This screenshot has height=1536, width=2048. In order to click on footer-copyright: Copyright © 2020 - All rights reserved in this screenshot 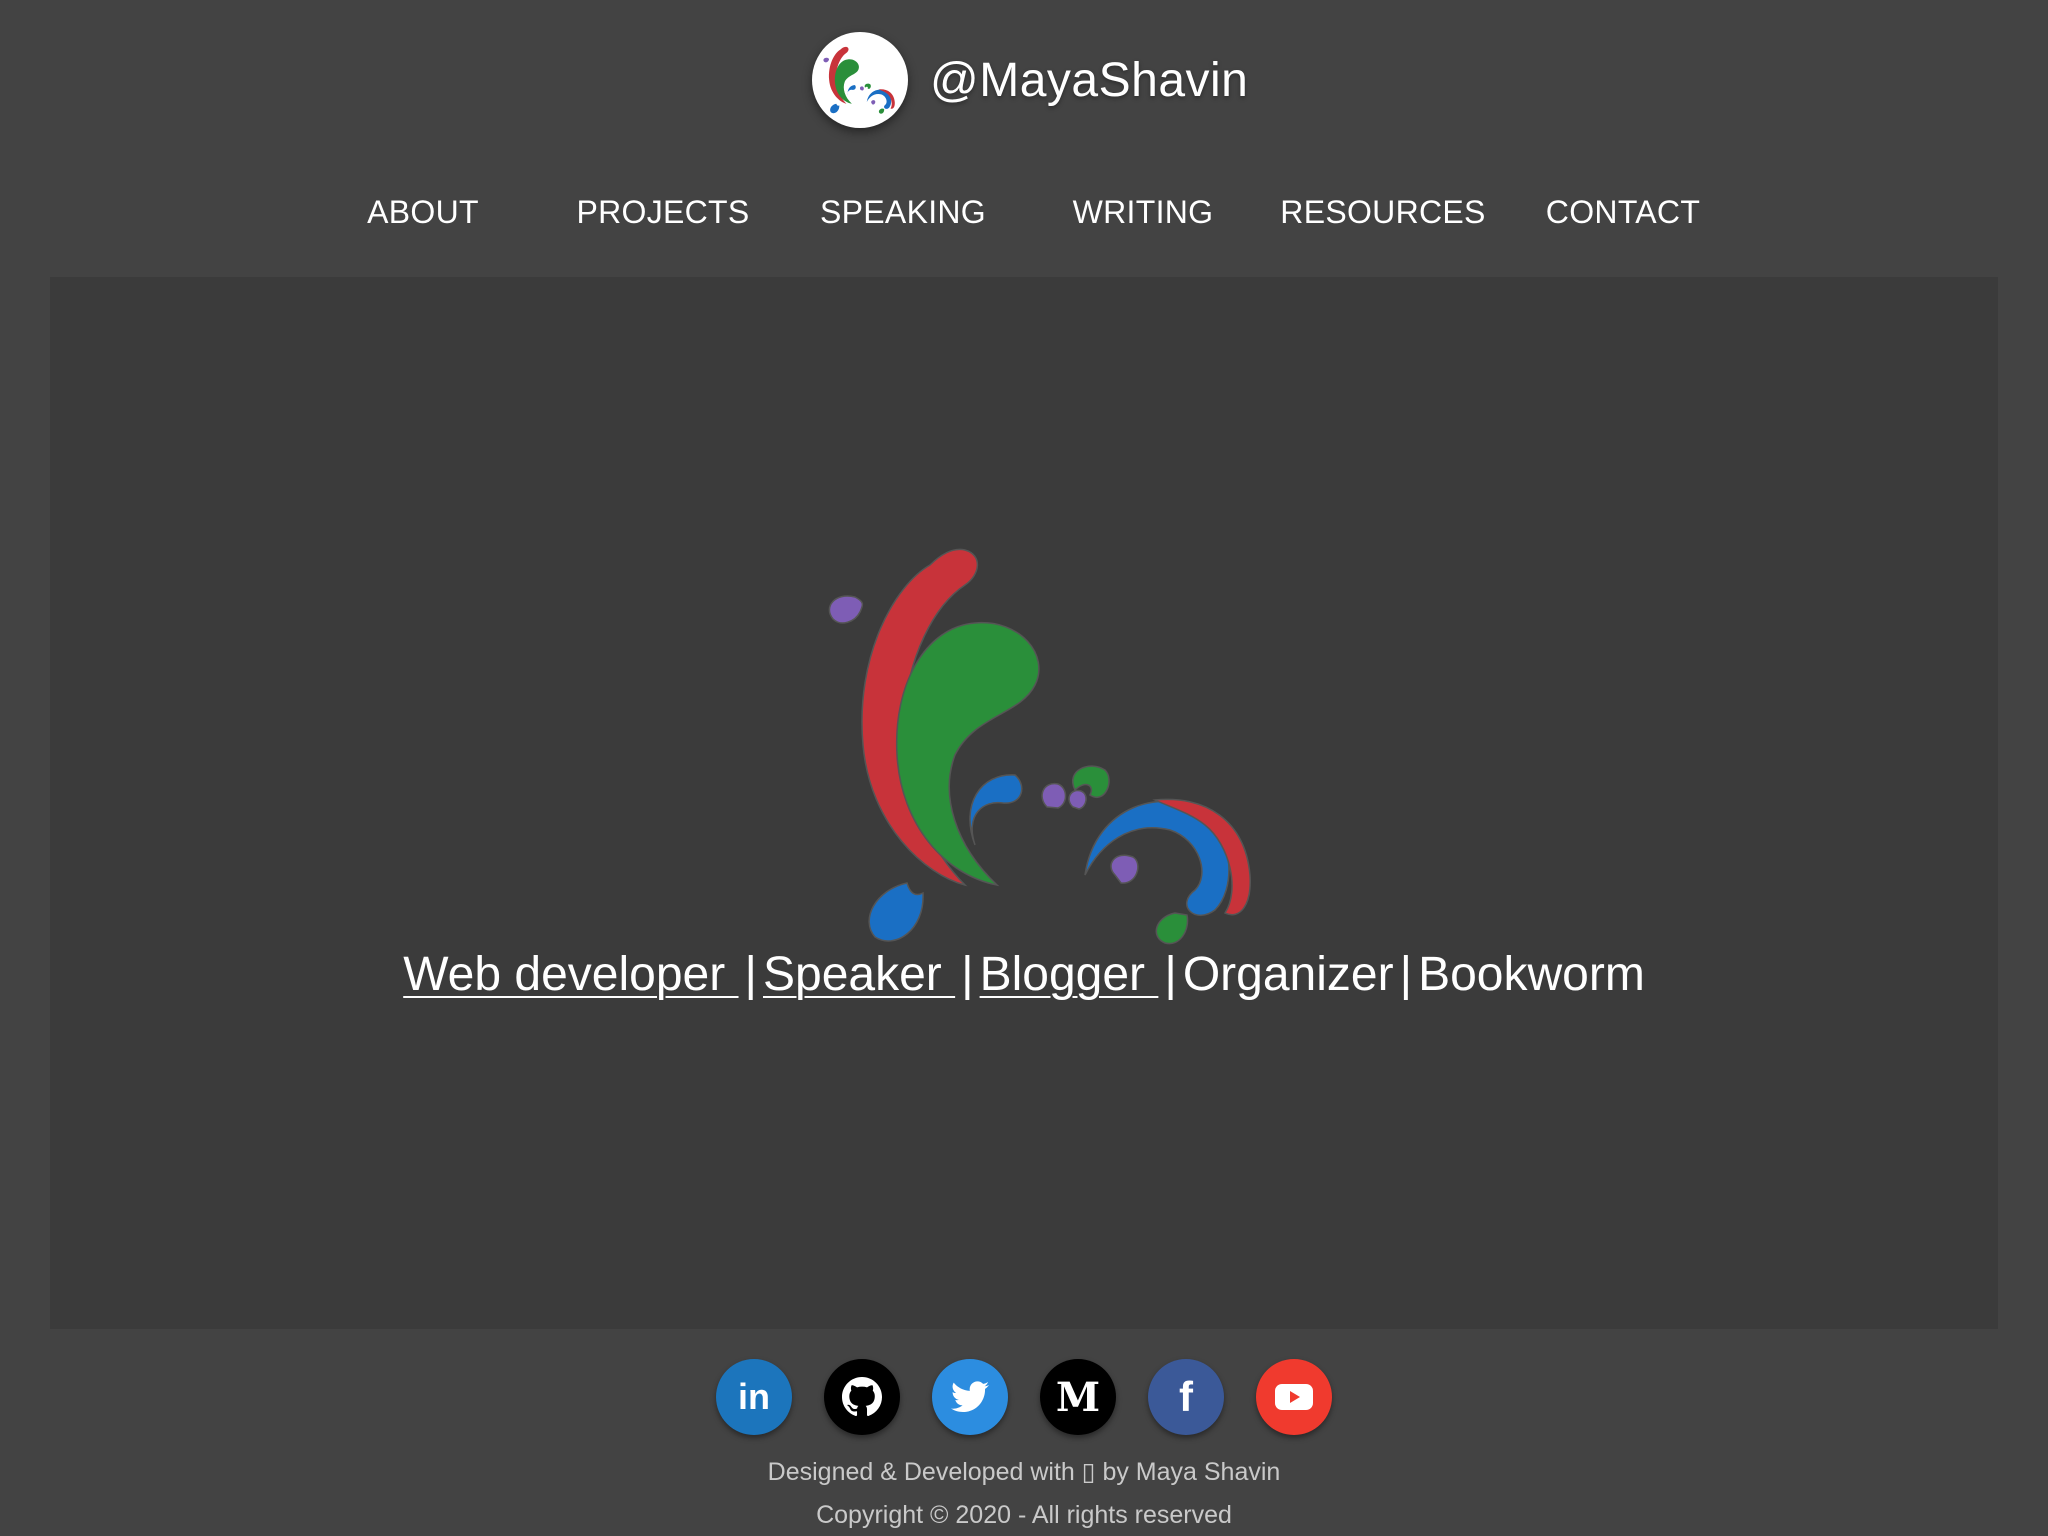, I will do `click(1024, 1515)`.